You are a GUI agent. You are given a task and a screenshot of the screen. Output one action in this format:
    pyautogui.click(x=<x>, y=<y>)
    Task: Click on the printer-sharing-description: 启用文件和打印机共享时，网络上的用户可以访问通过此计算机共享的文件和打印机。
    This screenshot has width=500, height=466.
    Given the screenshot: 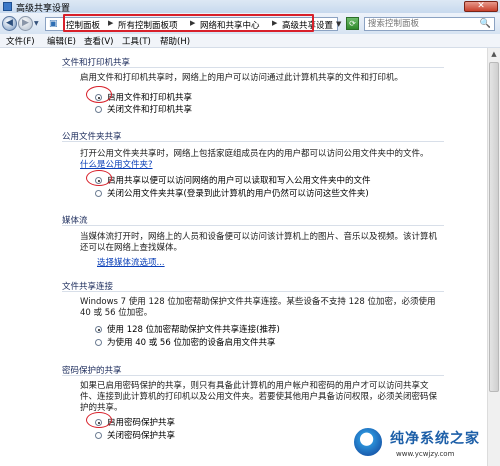 What is the action you would take?
    pyautogui.click(x=242, y=78)
    